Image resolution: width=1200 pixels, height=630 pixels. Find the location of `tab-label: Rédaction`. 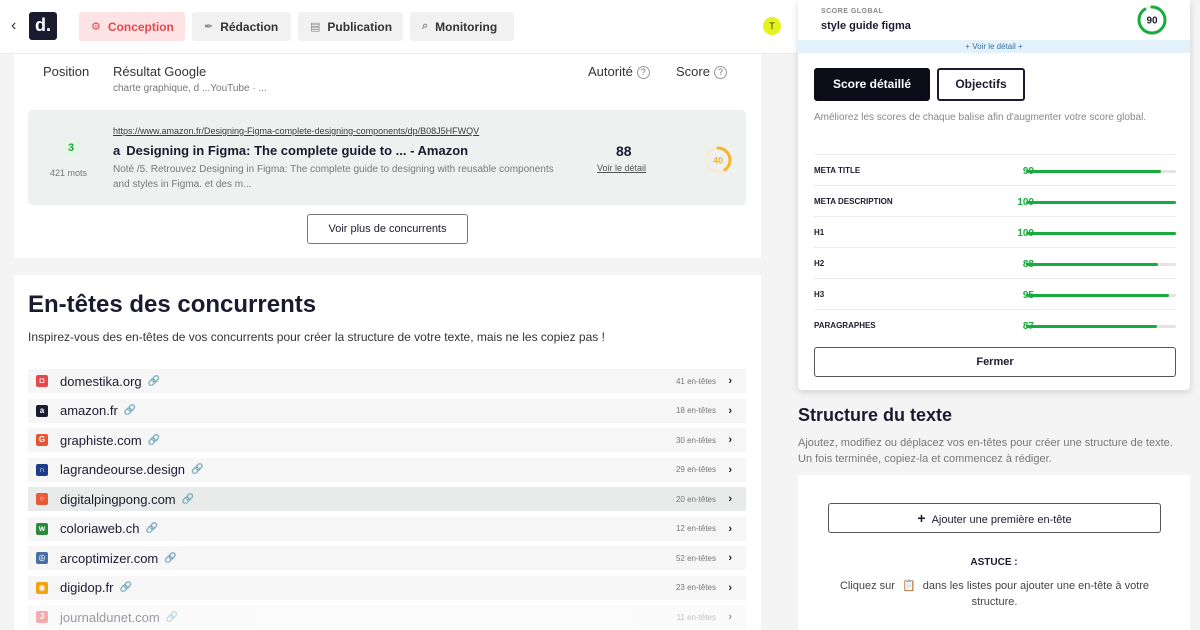

tab-label: Rédaction is located at coordinates (249, 26).